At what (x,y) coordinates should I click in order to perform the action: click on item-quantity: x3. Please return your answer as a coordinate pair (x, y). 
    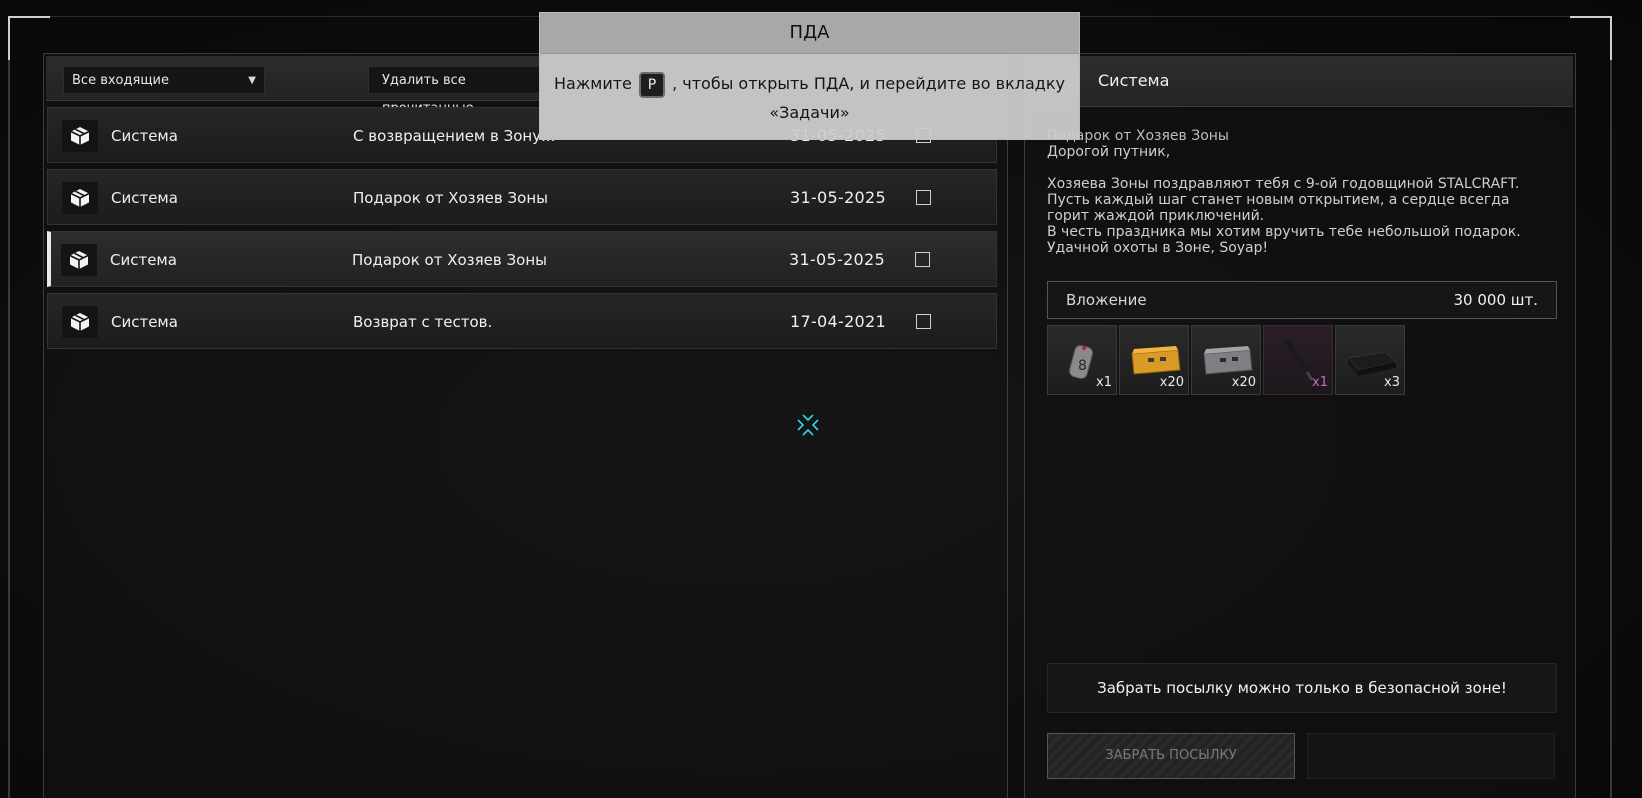
    Looking at the image, I should click on (1392, 382).